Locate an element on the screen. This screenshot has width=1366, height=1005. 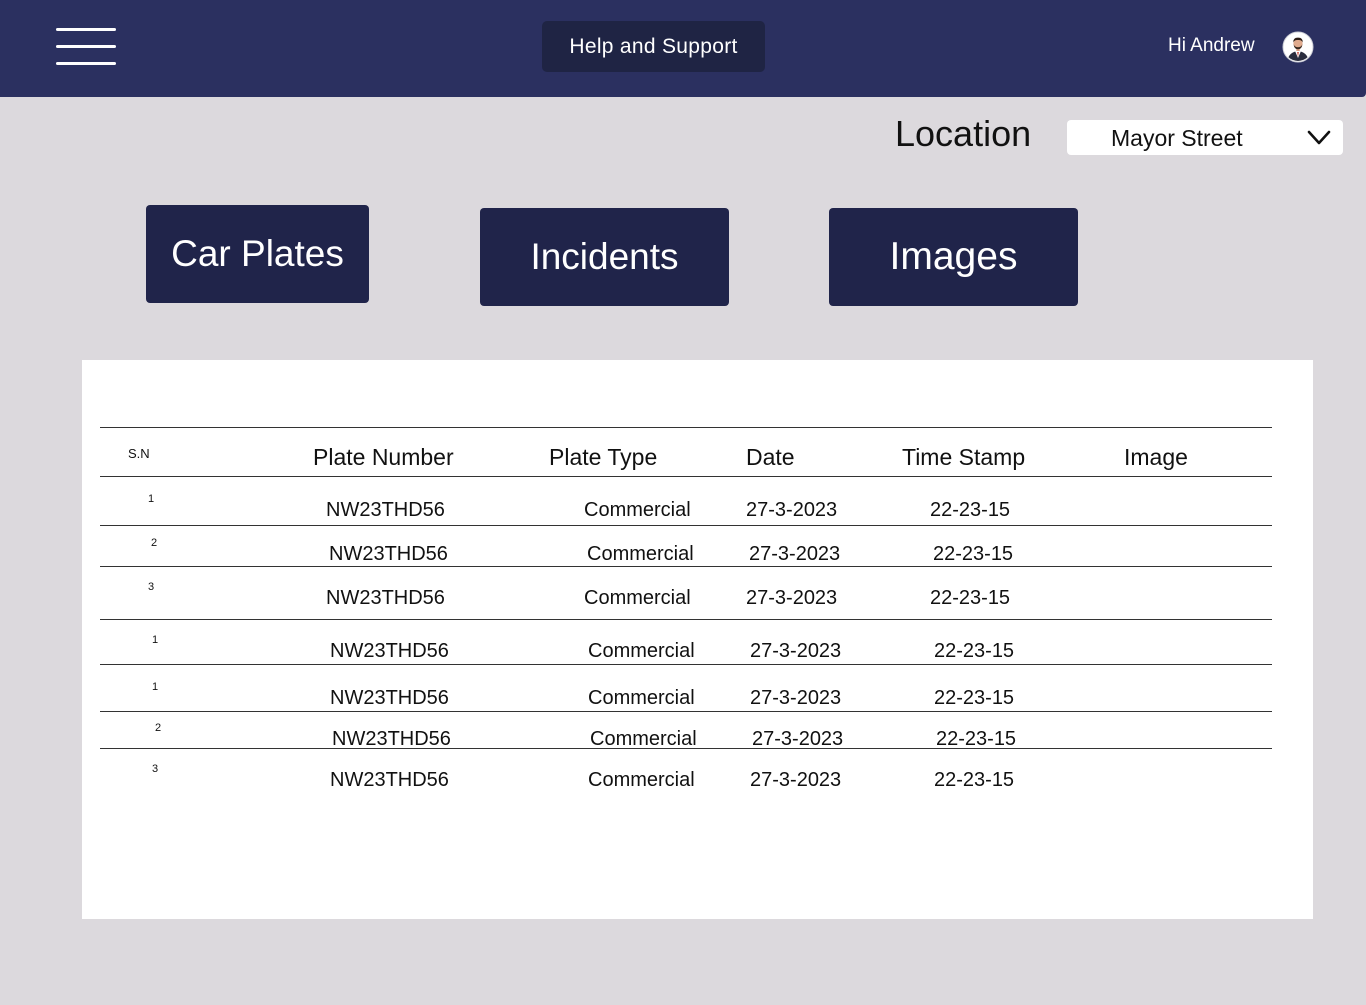
location-label: Location is located at coordinates (963, 133).